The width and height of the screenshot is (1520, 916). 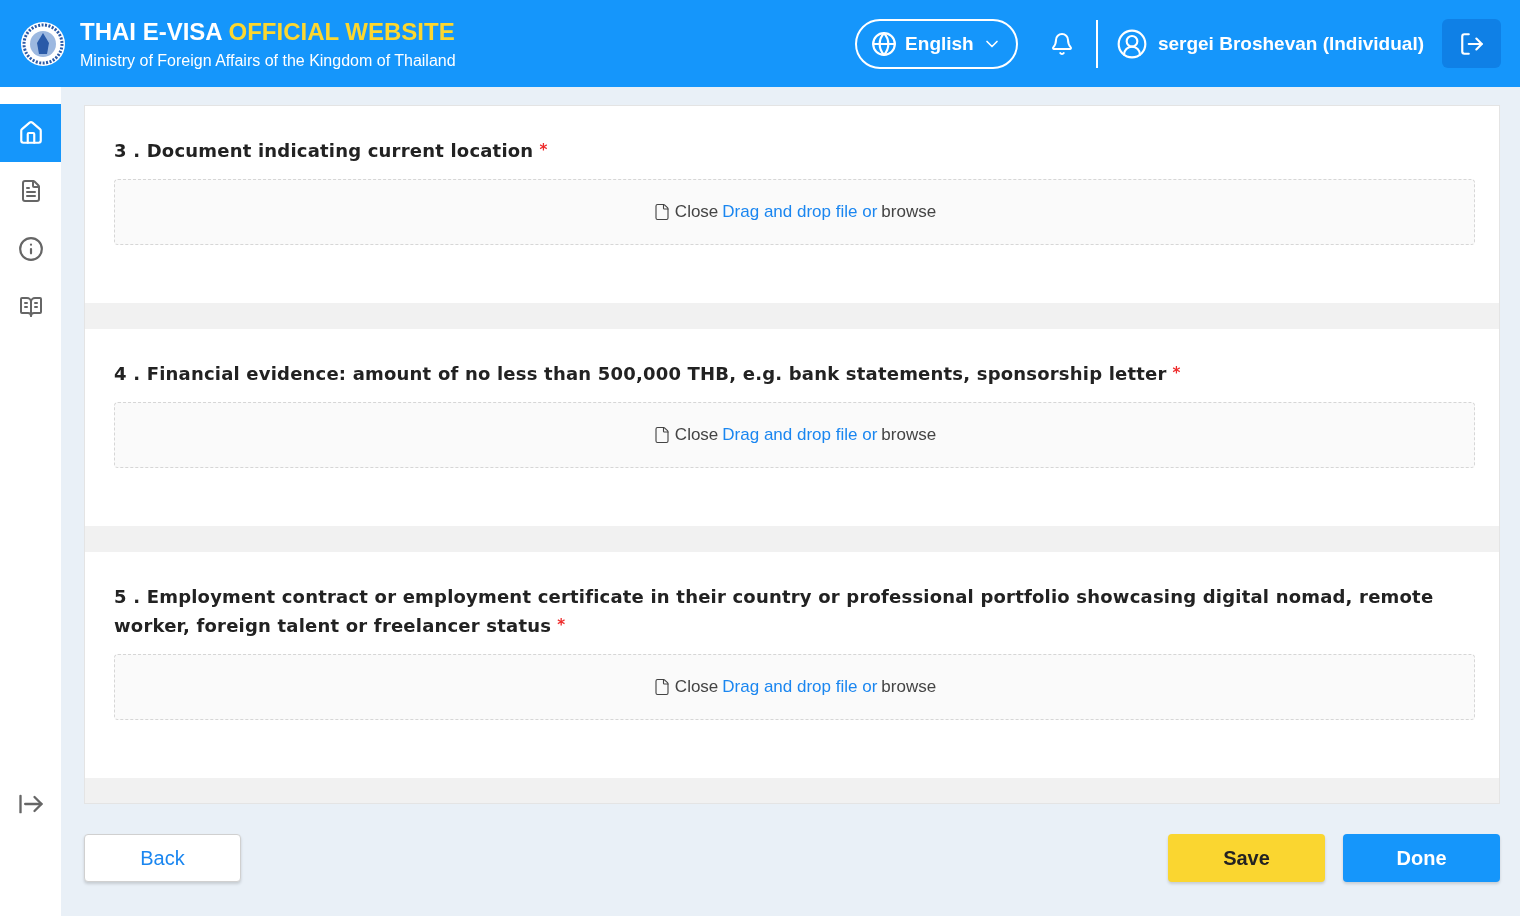 I want to click on home-icon, so click(x=30, y=133).